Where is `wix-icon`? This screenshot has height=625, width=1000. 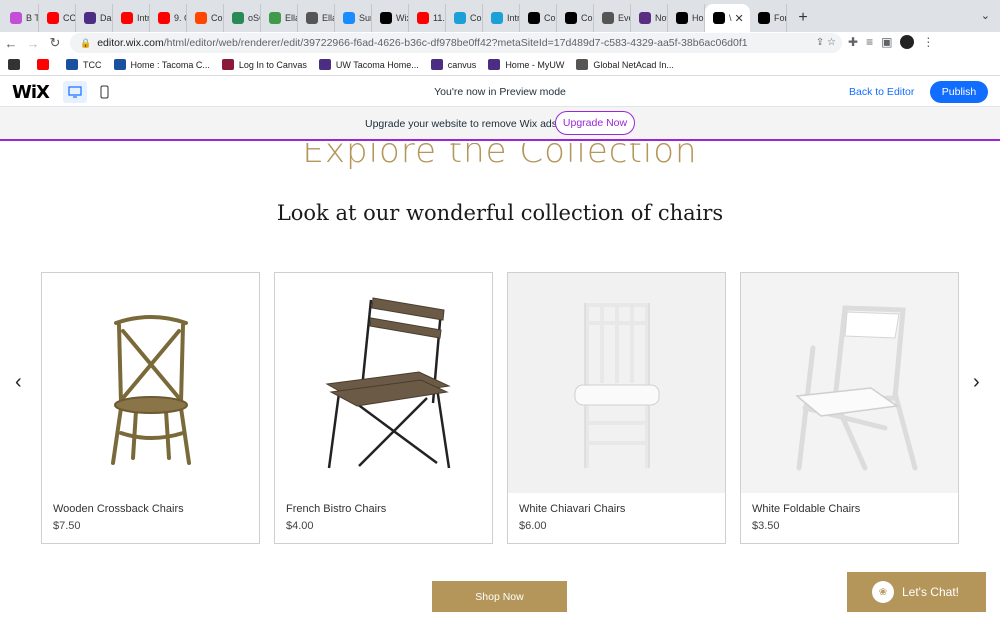 wix-icon is located at coordinates (764, 18).